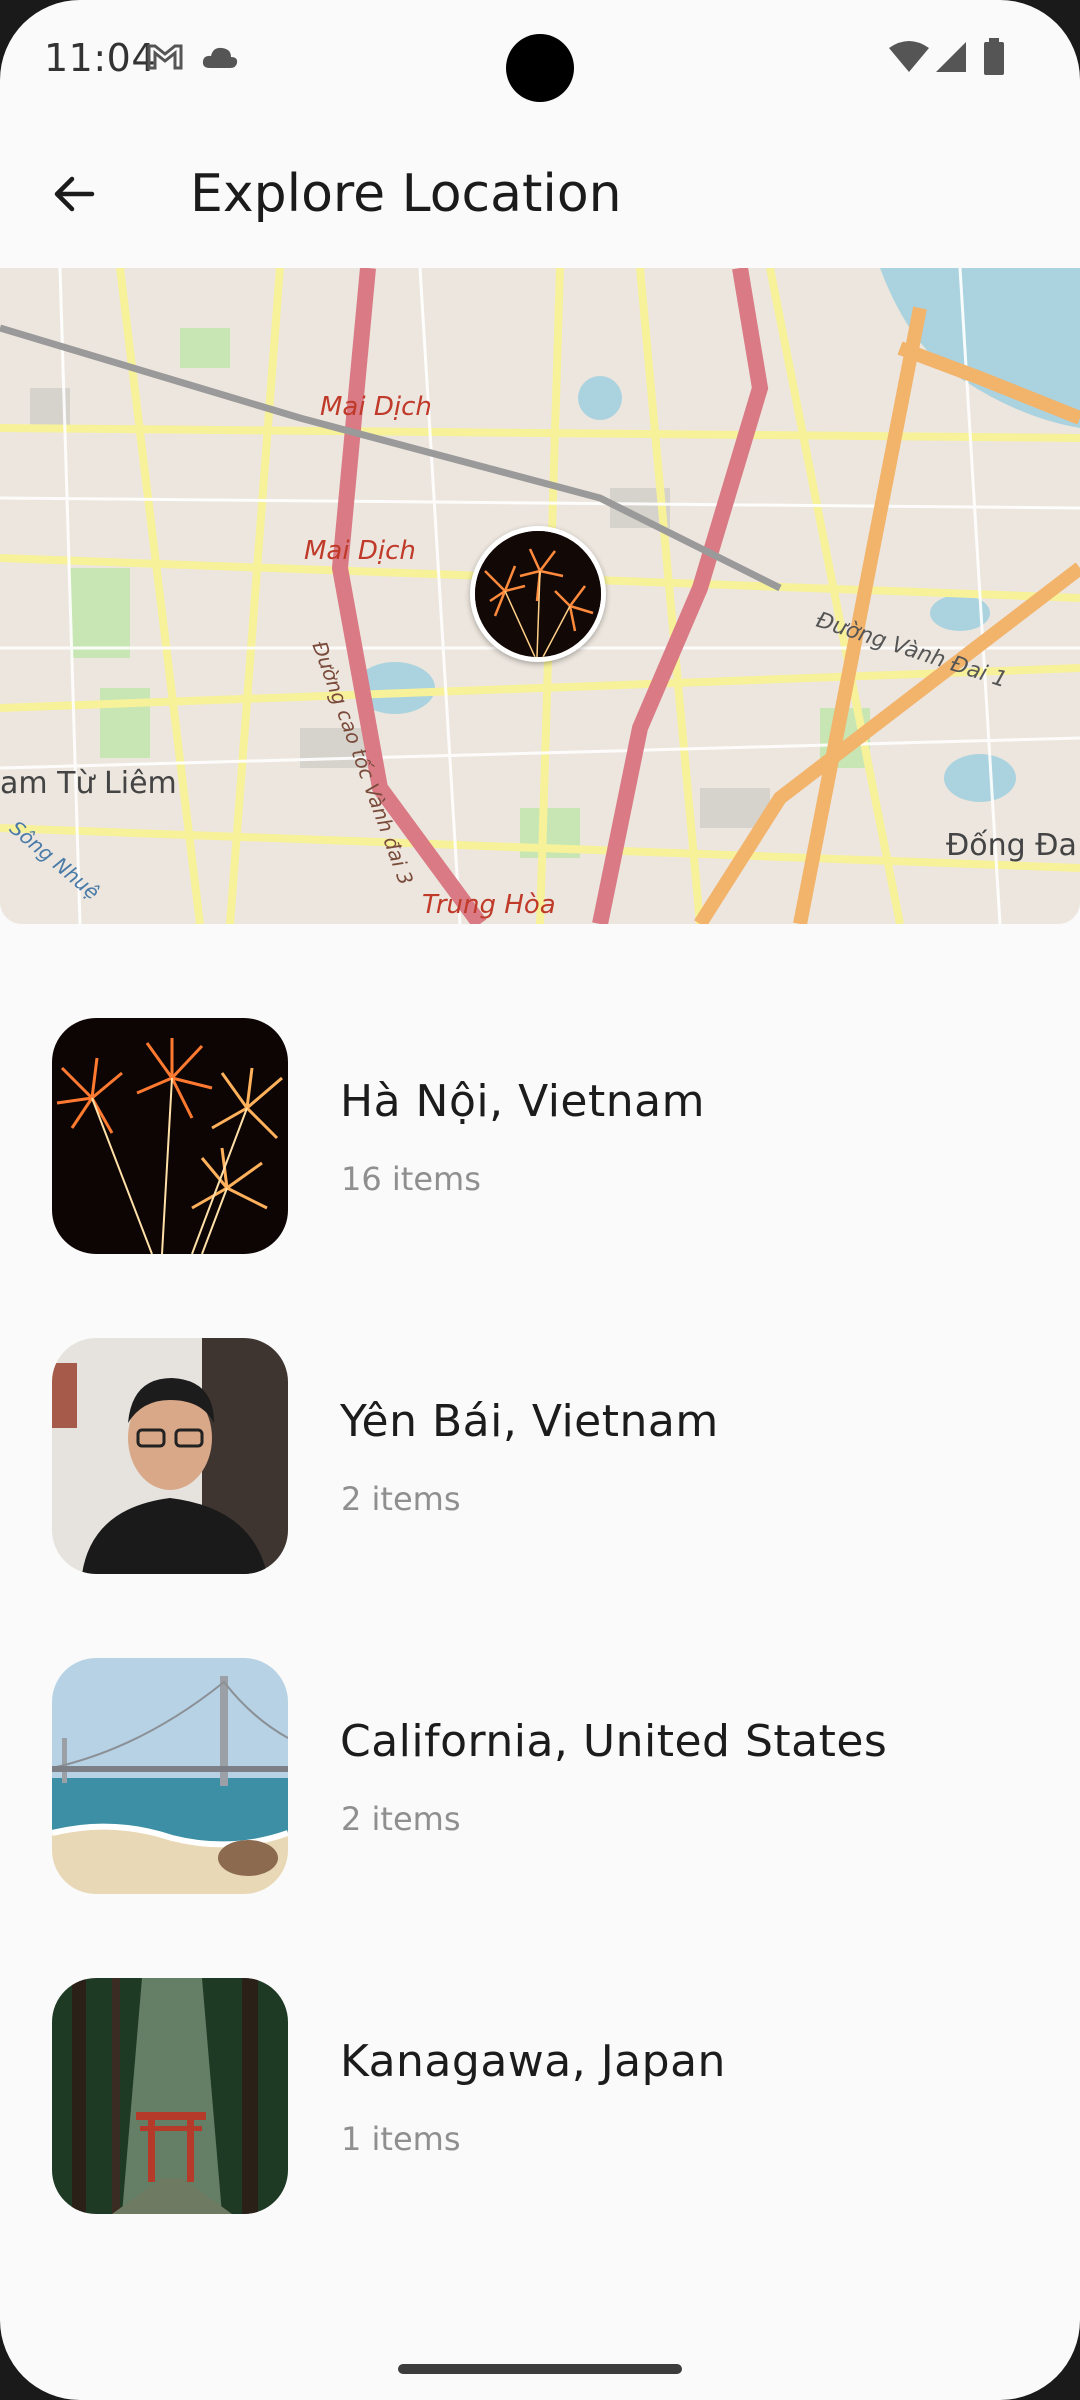 The height and width of the screenshot is (2400, 1080). I want to click on back-button, so click(74, 194).